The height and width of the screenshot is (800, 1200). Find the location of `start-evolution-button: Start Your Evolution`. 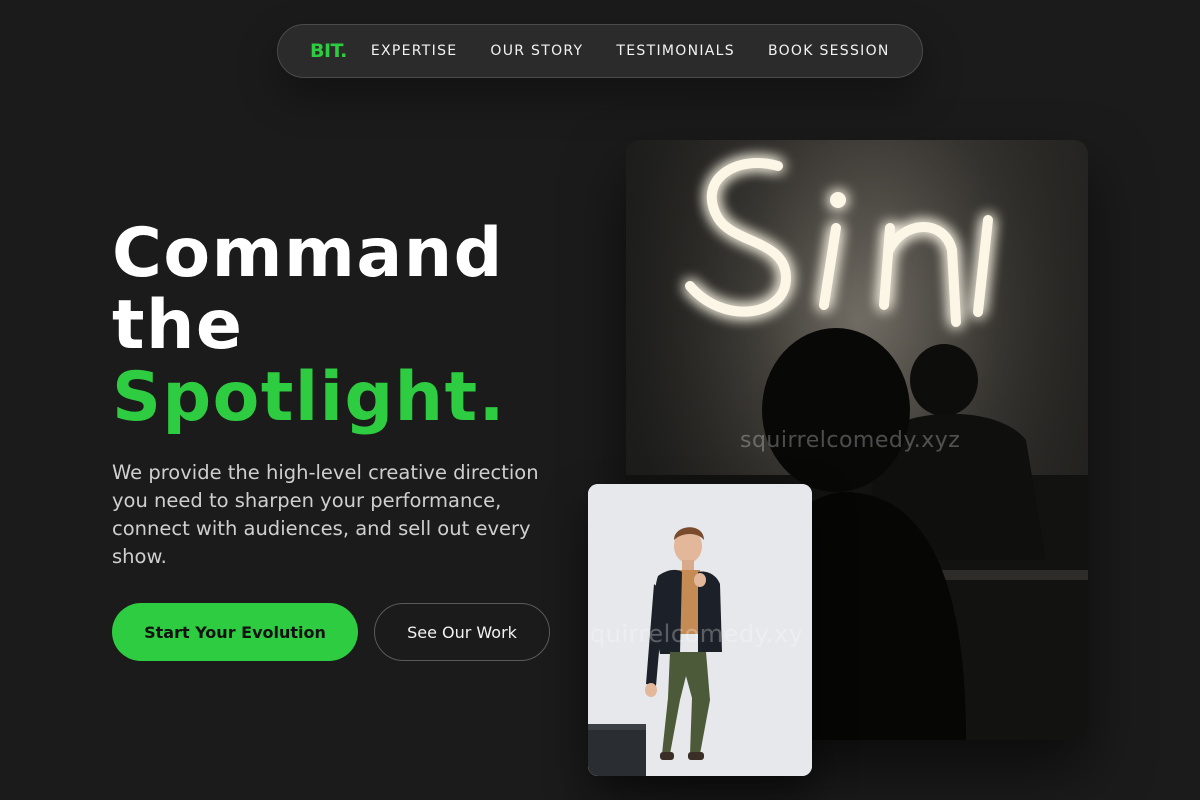

start-evolution-button: Start Your Evolution is located at coordinates (235, 632).